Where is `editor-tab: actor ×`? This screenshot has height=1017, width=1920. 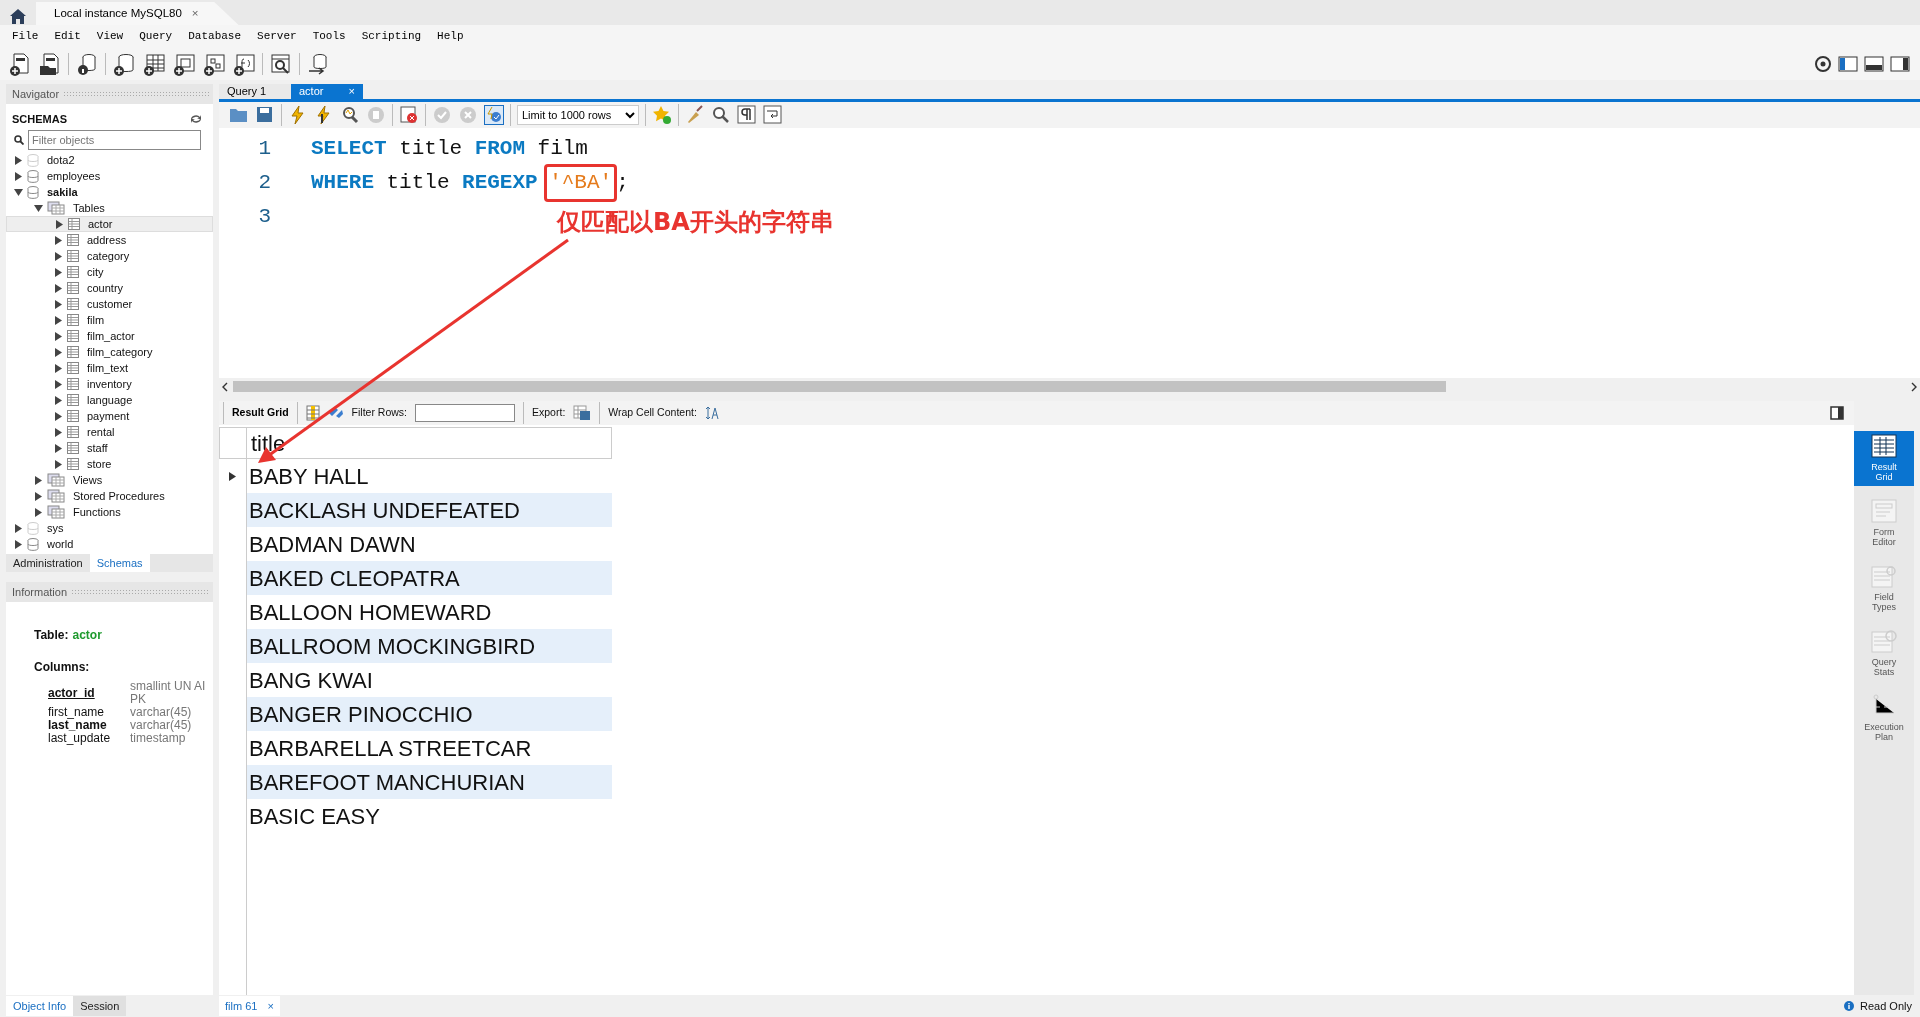 editor-tab: actor × is located at coordinates (327, 91).